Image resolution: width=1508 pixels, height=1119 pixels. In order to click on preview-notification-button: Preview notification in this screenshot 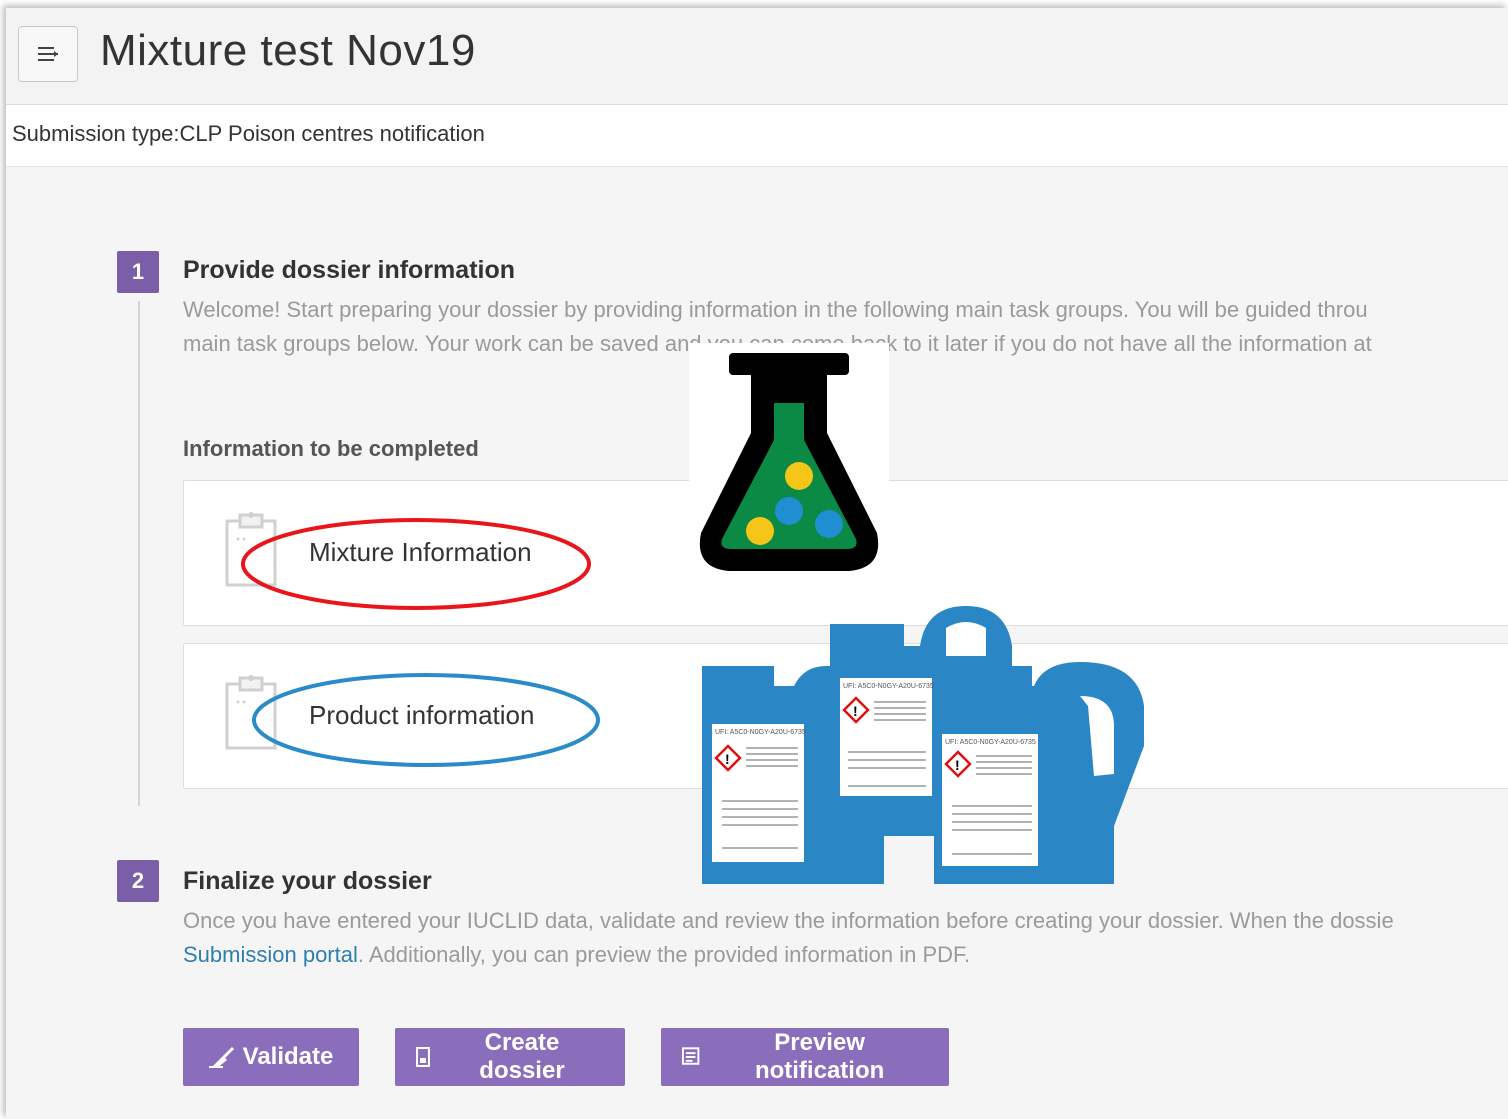, I will do `click(805, 1057)`.